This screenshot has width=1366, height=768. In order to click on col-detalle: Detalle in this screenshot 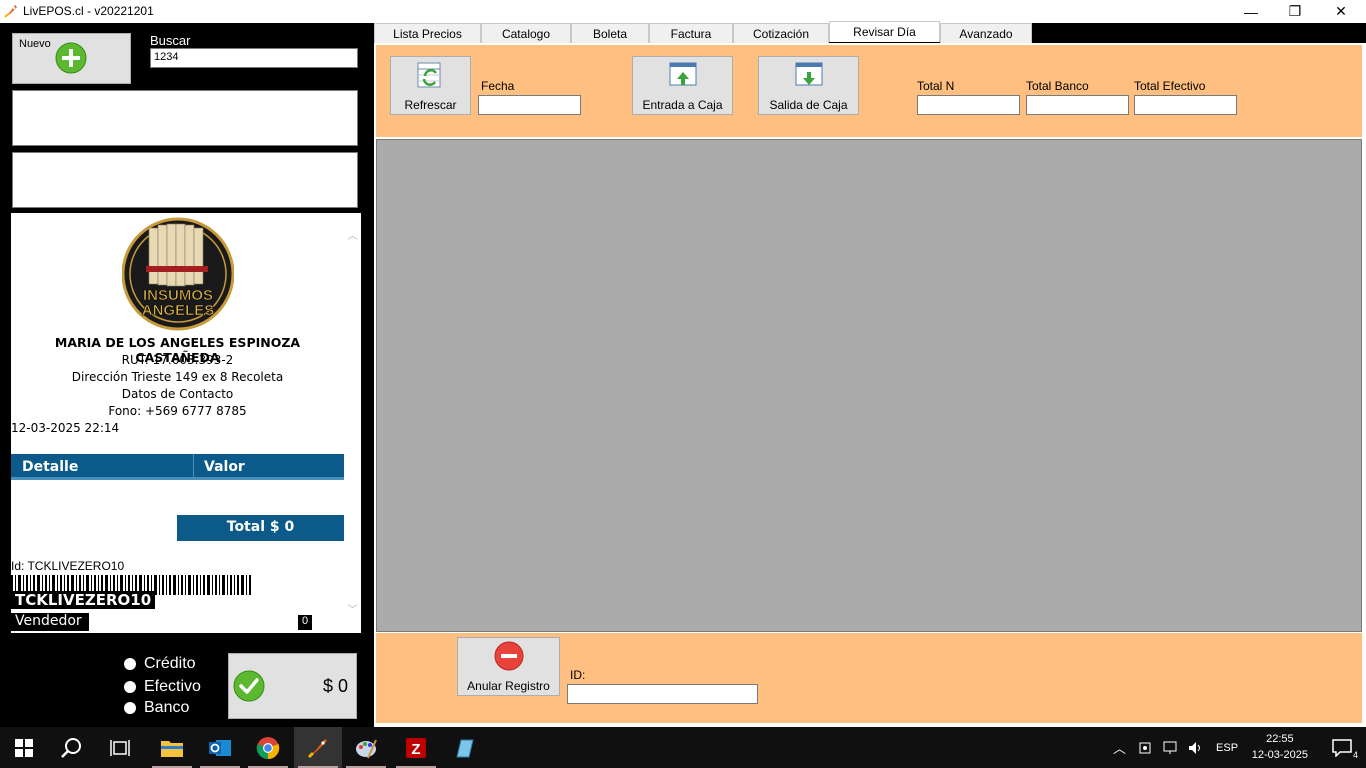, I will do `click(50, 467)`.